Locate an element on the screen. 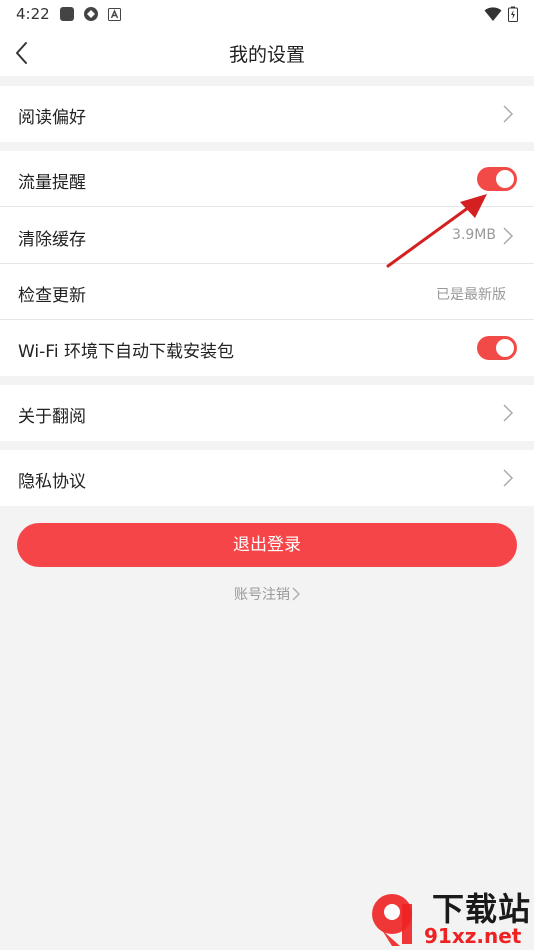  watermark: 下载站 91xz.net is located at coordinates (448, 917).